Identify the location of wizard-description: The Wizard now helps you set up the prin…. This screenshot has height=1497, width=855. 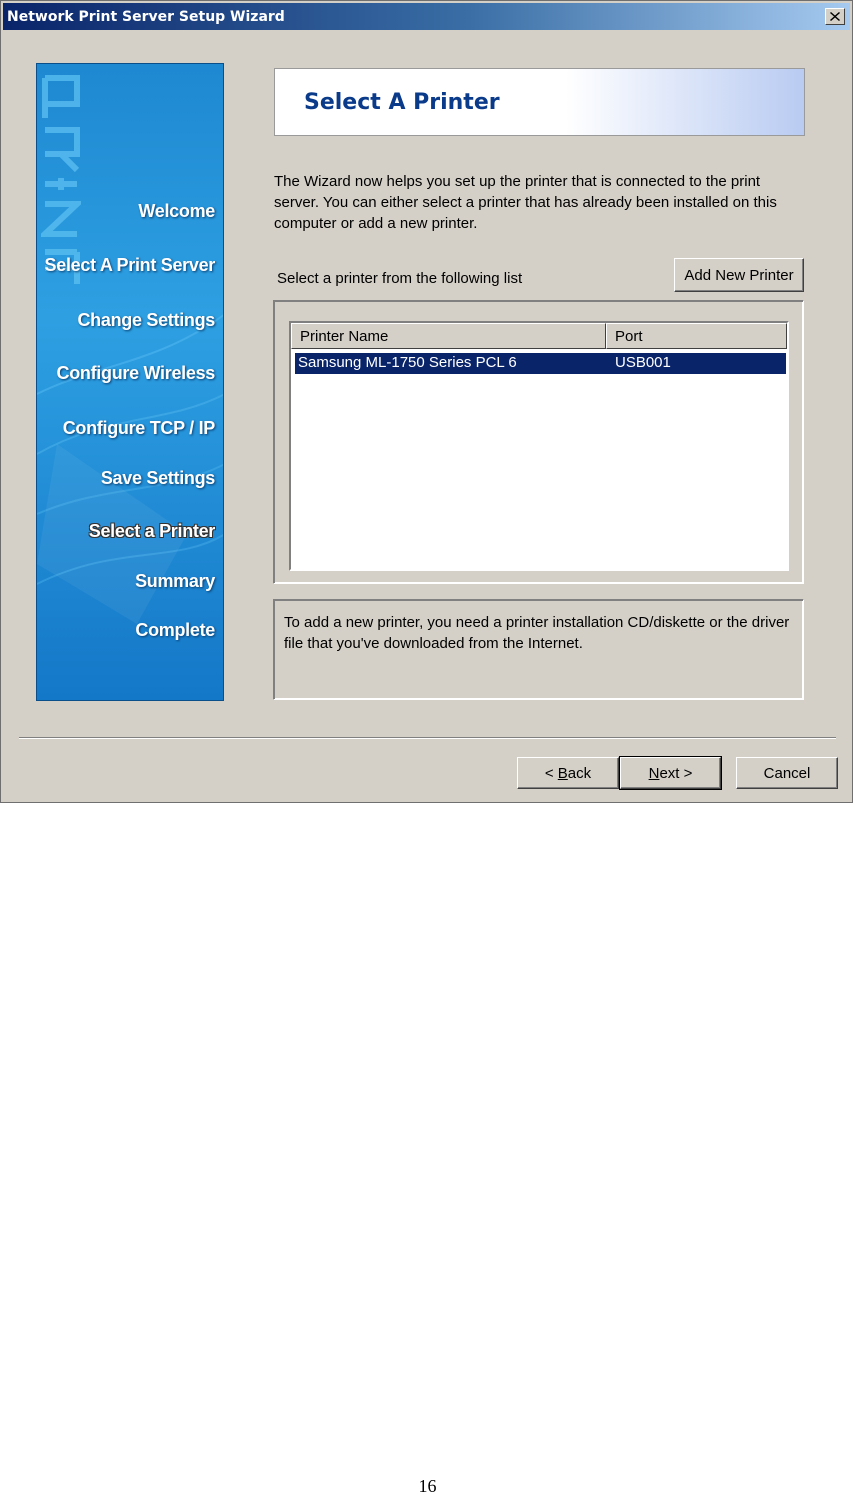
(525, 202).